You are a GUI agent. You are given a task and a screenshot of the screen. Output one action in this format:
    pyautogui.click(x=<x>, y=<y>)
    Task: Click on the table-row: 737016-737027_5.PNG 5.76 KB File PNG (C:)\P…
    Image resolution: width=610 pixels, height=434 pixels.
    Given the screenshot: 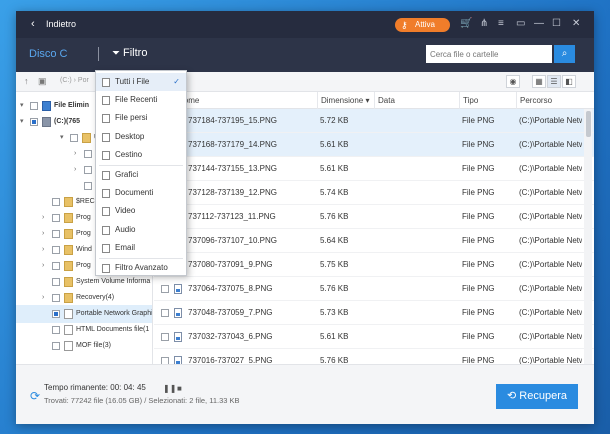 What is the action you would take?
    pyautogui.click(x=374, y=356)
    